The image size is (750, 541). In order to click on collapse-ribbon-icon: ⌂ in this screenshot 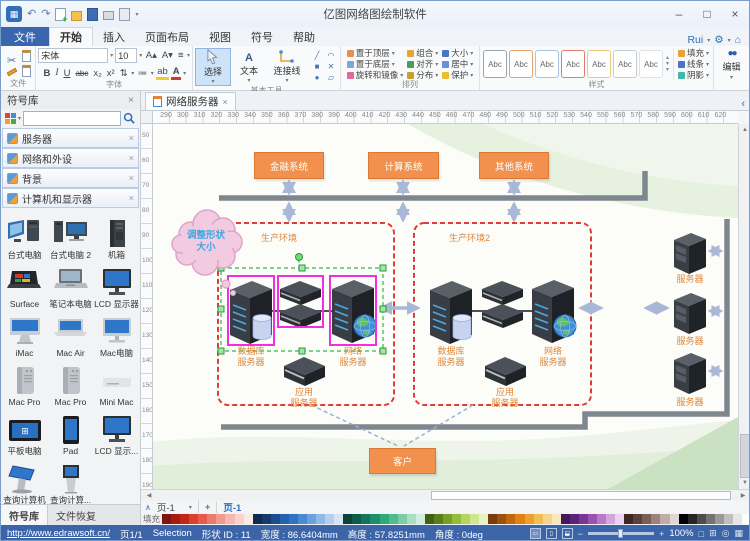, I will do `click(738, 40)`.